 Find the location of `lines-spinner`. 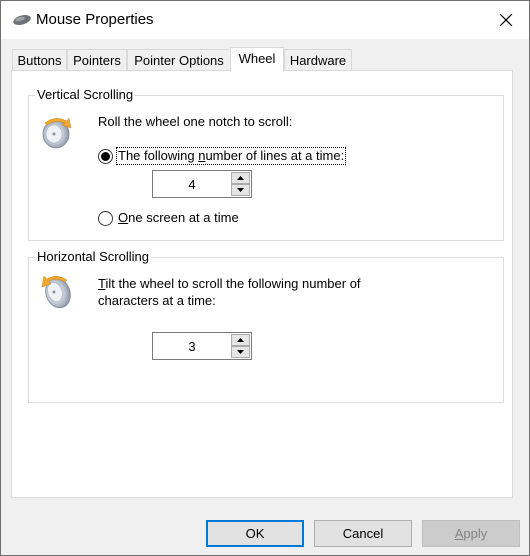

lines-spinner is located at coordinates (202, 184).